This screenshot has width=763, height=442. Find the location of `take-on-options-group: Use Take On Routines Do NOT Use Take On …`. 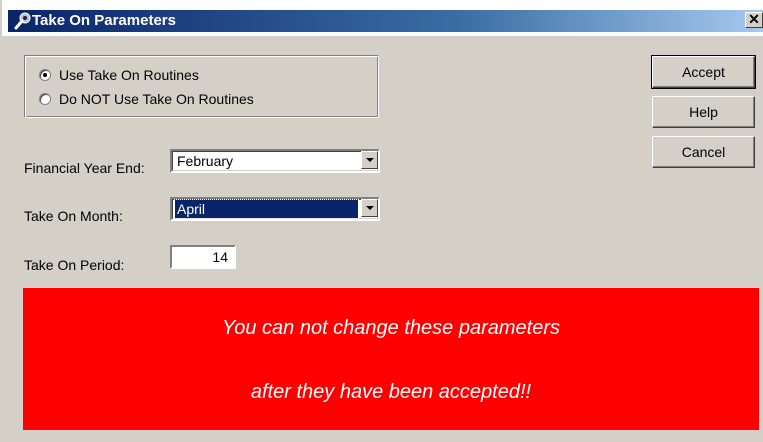

take-on-options-group: Use Take On Routines Do NOT Use Take On … is located at coordinates (201, 86).